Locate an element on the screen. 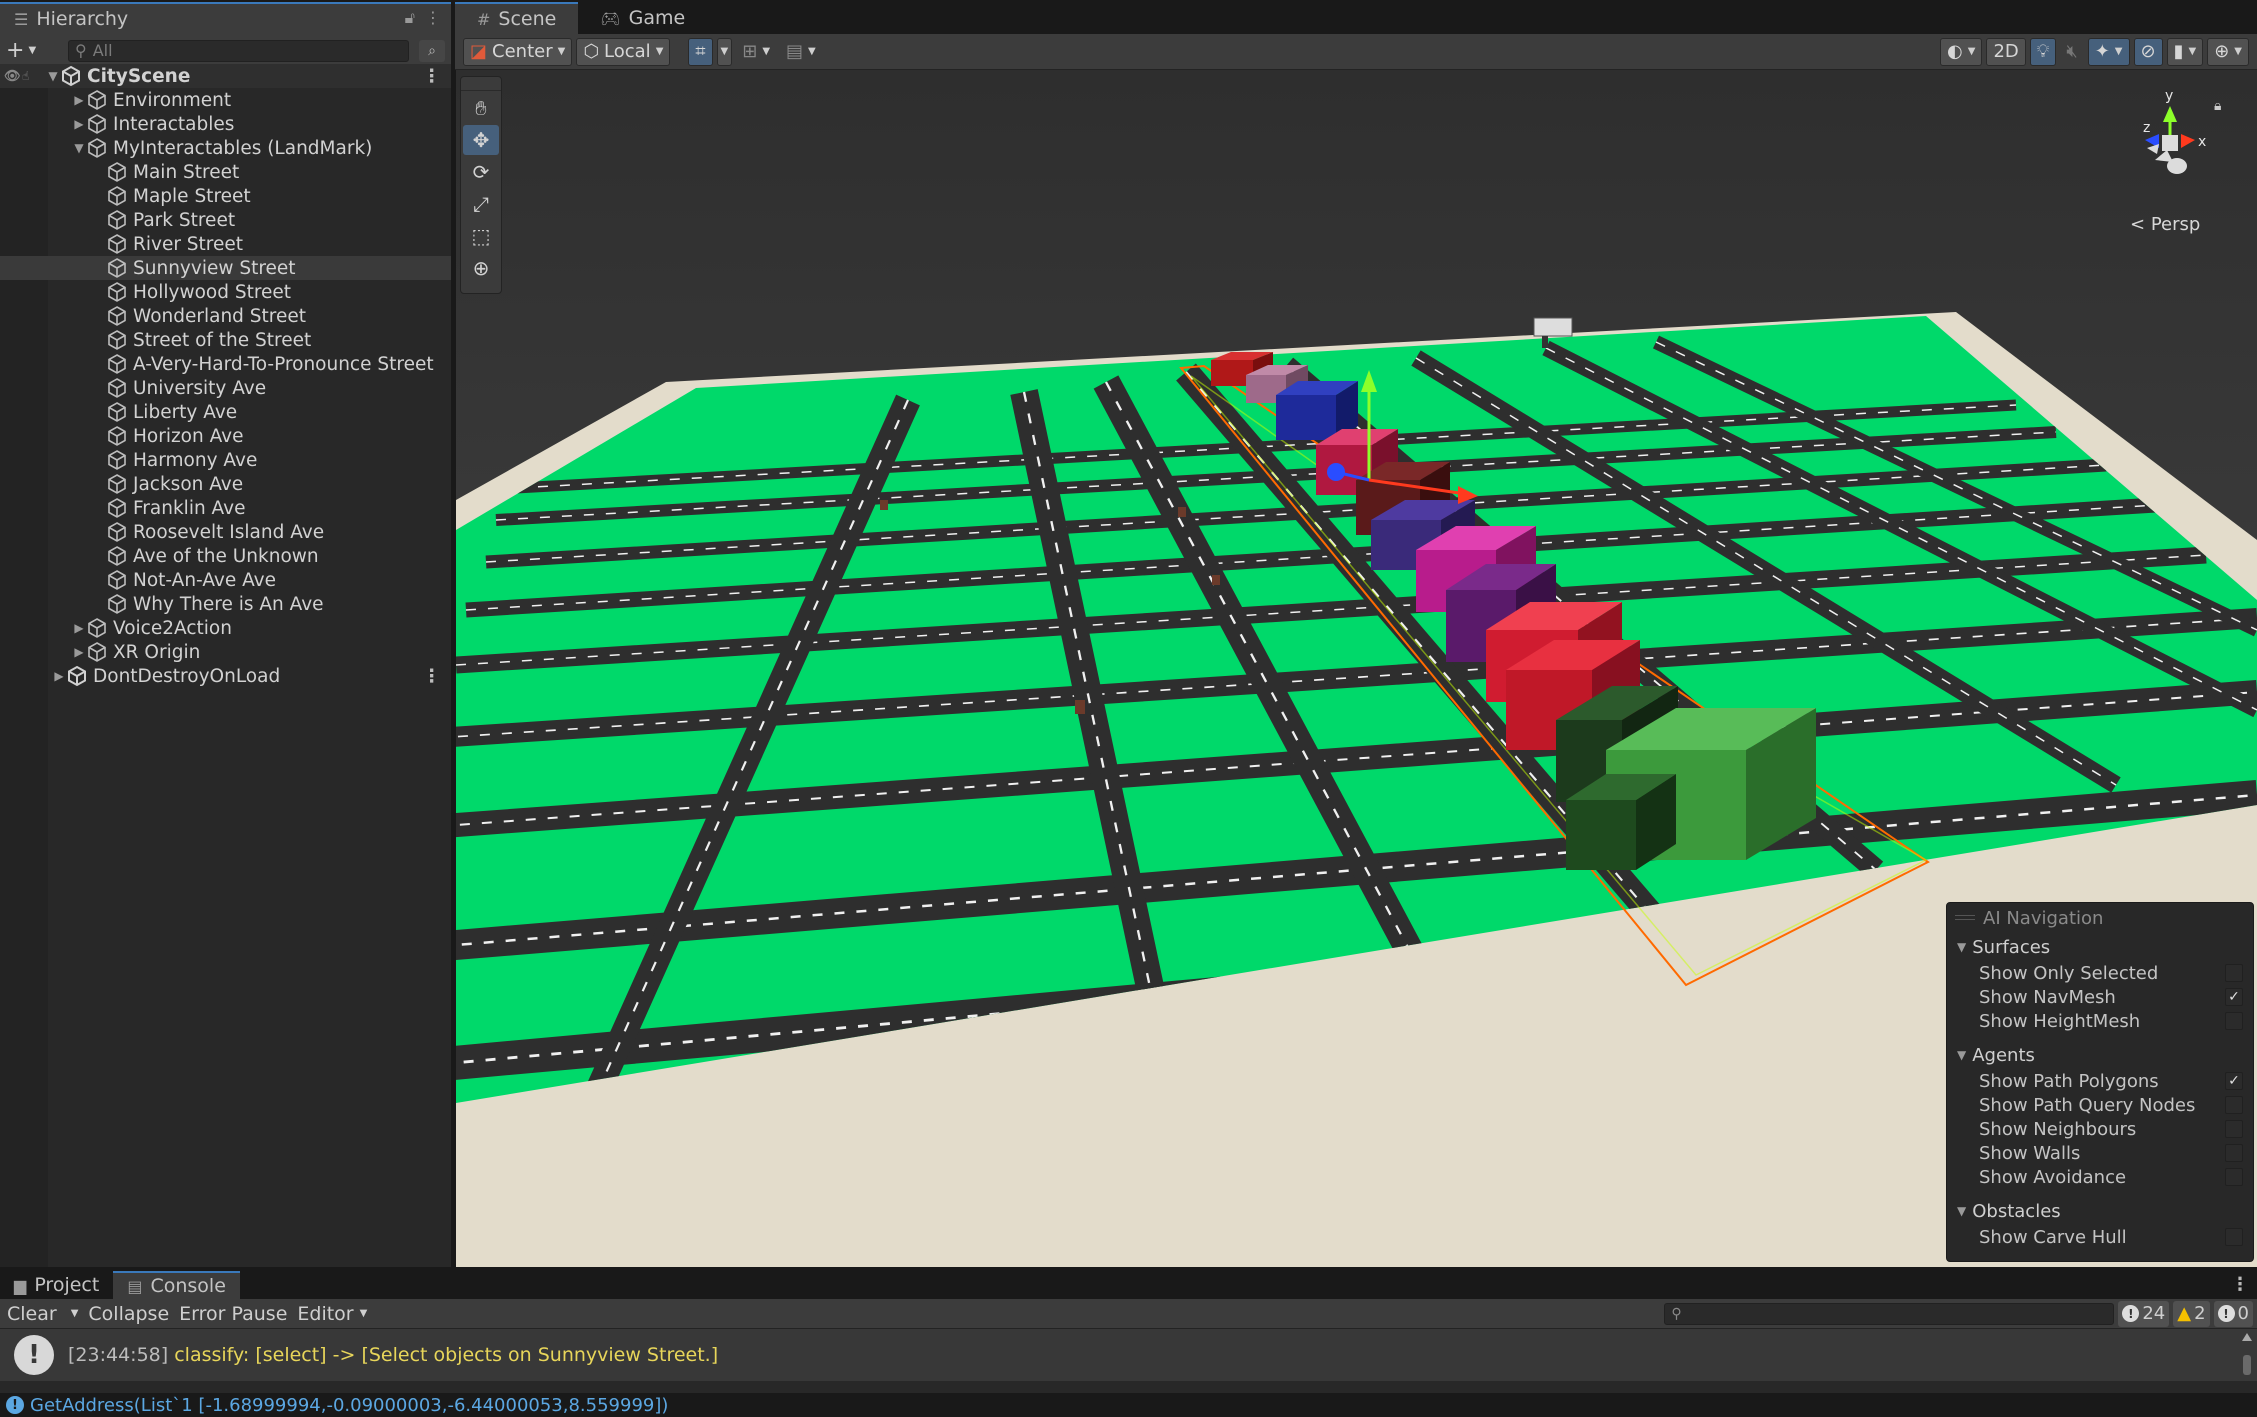  ai-nav-option: Show Avoidance is located at coordinates (2100, 1177).